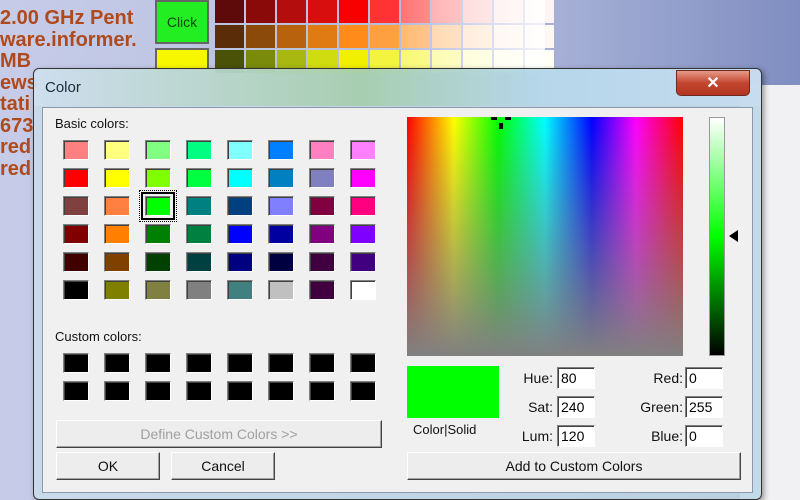 This screenshot has height=500, width=800. Describe the element at coordinates (704, 378) in the screenshot. I see `red-input: 0` at that location.